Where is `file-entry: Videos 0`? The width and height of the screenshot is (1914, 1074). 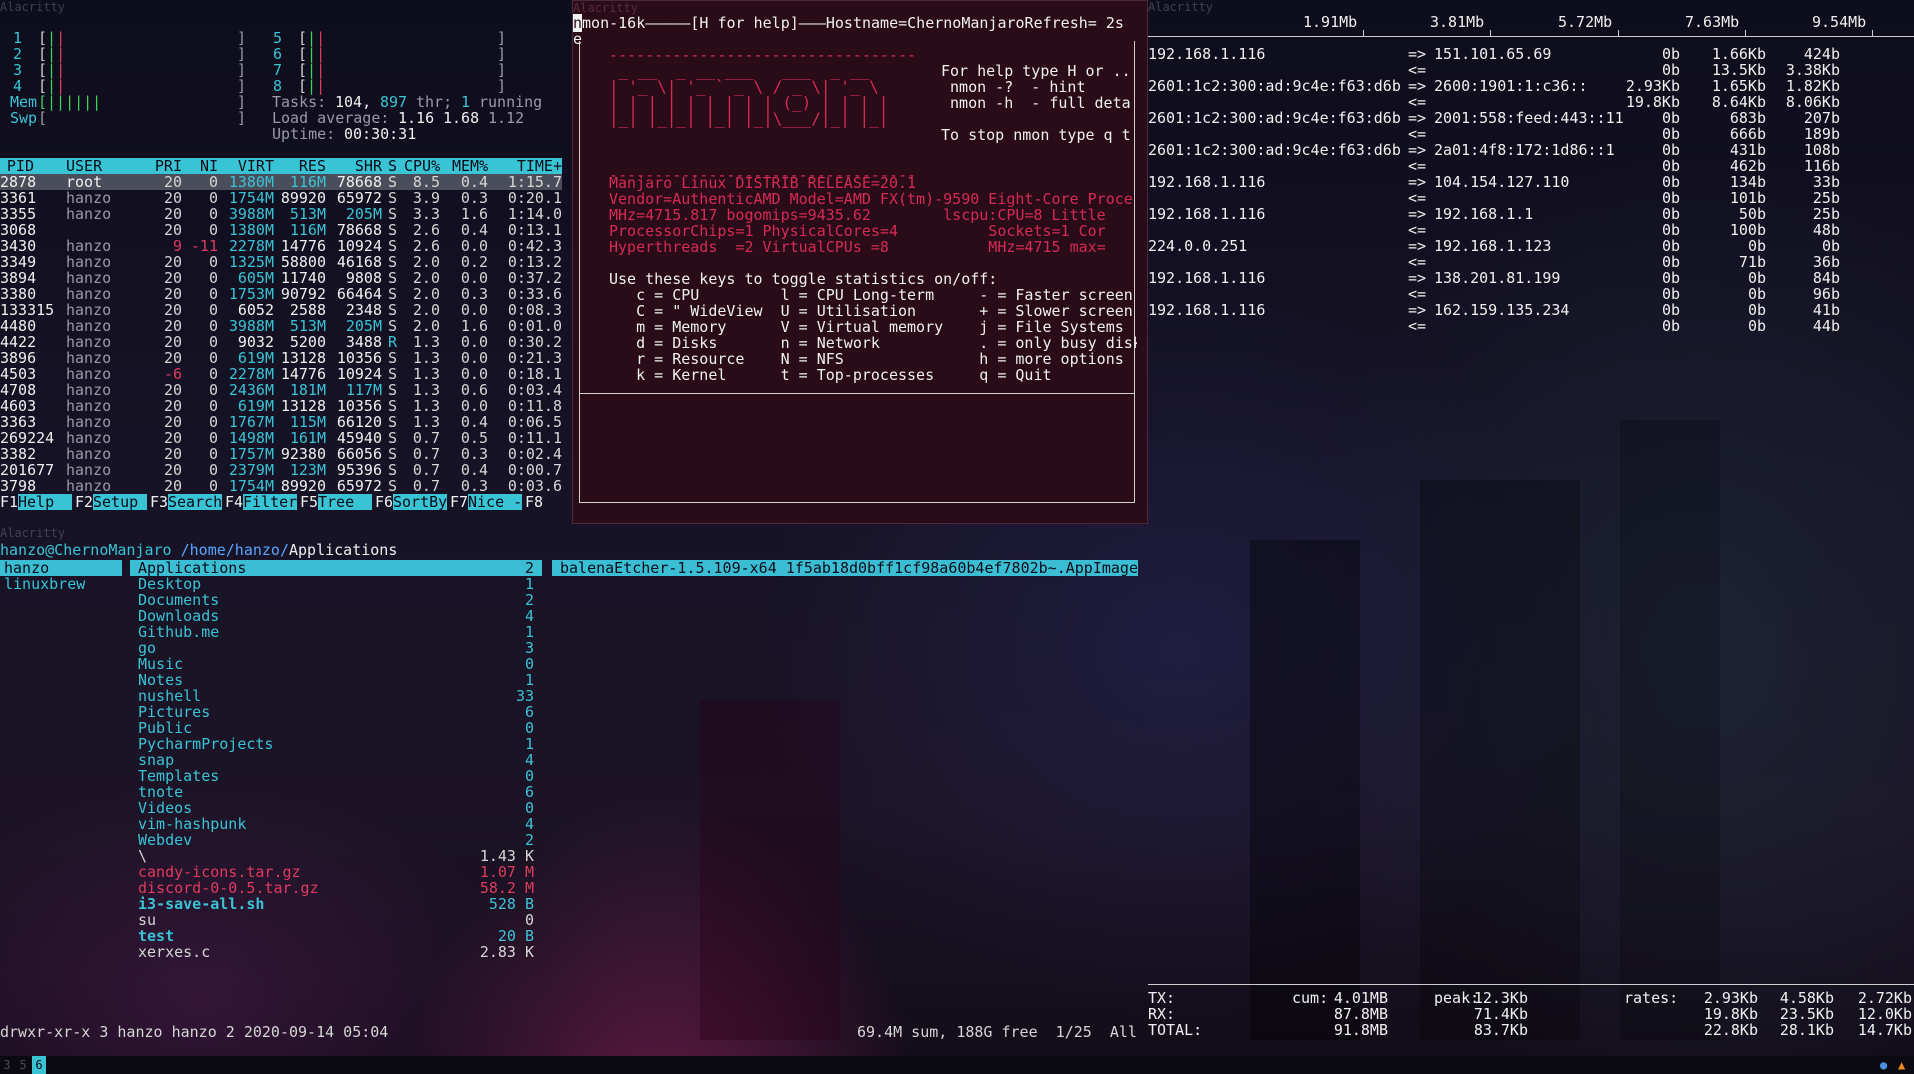
file-entry: Videos 0 is located at coordinates (336, 808).